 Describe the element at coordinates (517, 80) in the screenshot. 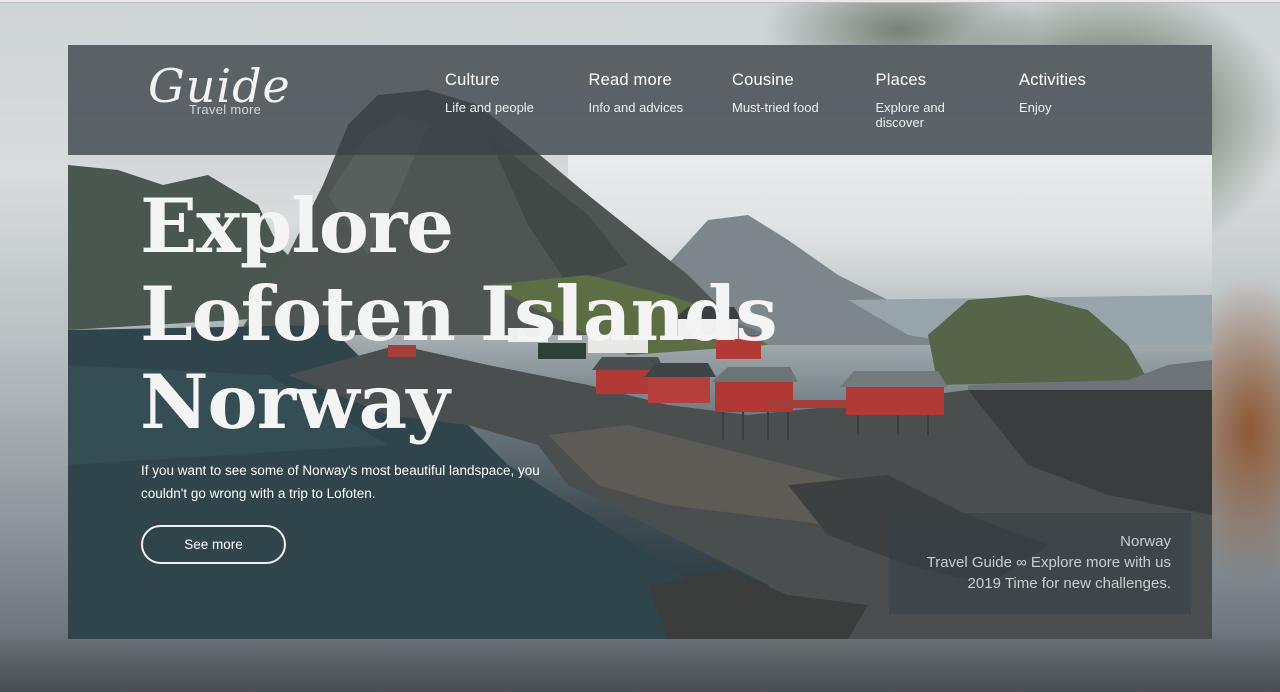

I see `nav-item-title: Culture` at that location.